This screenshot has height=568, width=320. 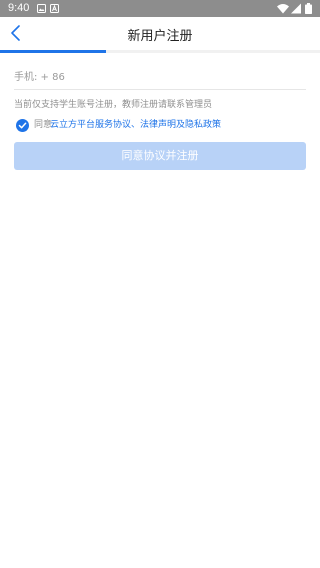 I want to click on agreement-checkbox, so click(x=22, y=125).